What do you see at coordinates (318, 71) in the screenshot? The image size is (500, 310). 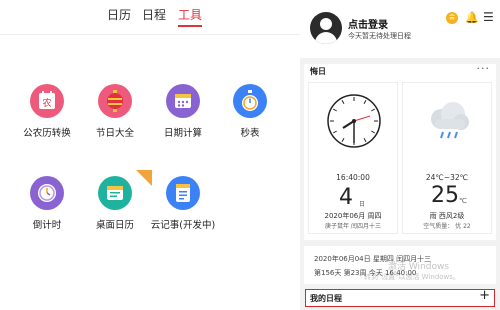 I see `panel-title: 悔日` at bounding box center [318, 71].